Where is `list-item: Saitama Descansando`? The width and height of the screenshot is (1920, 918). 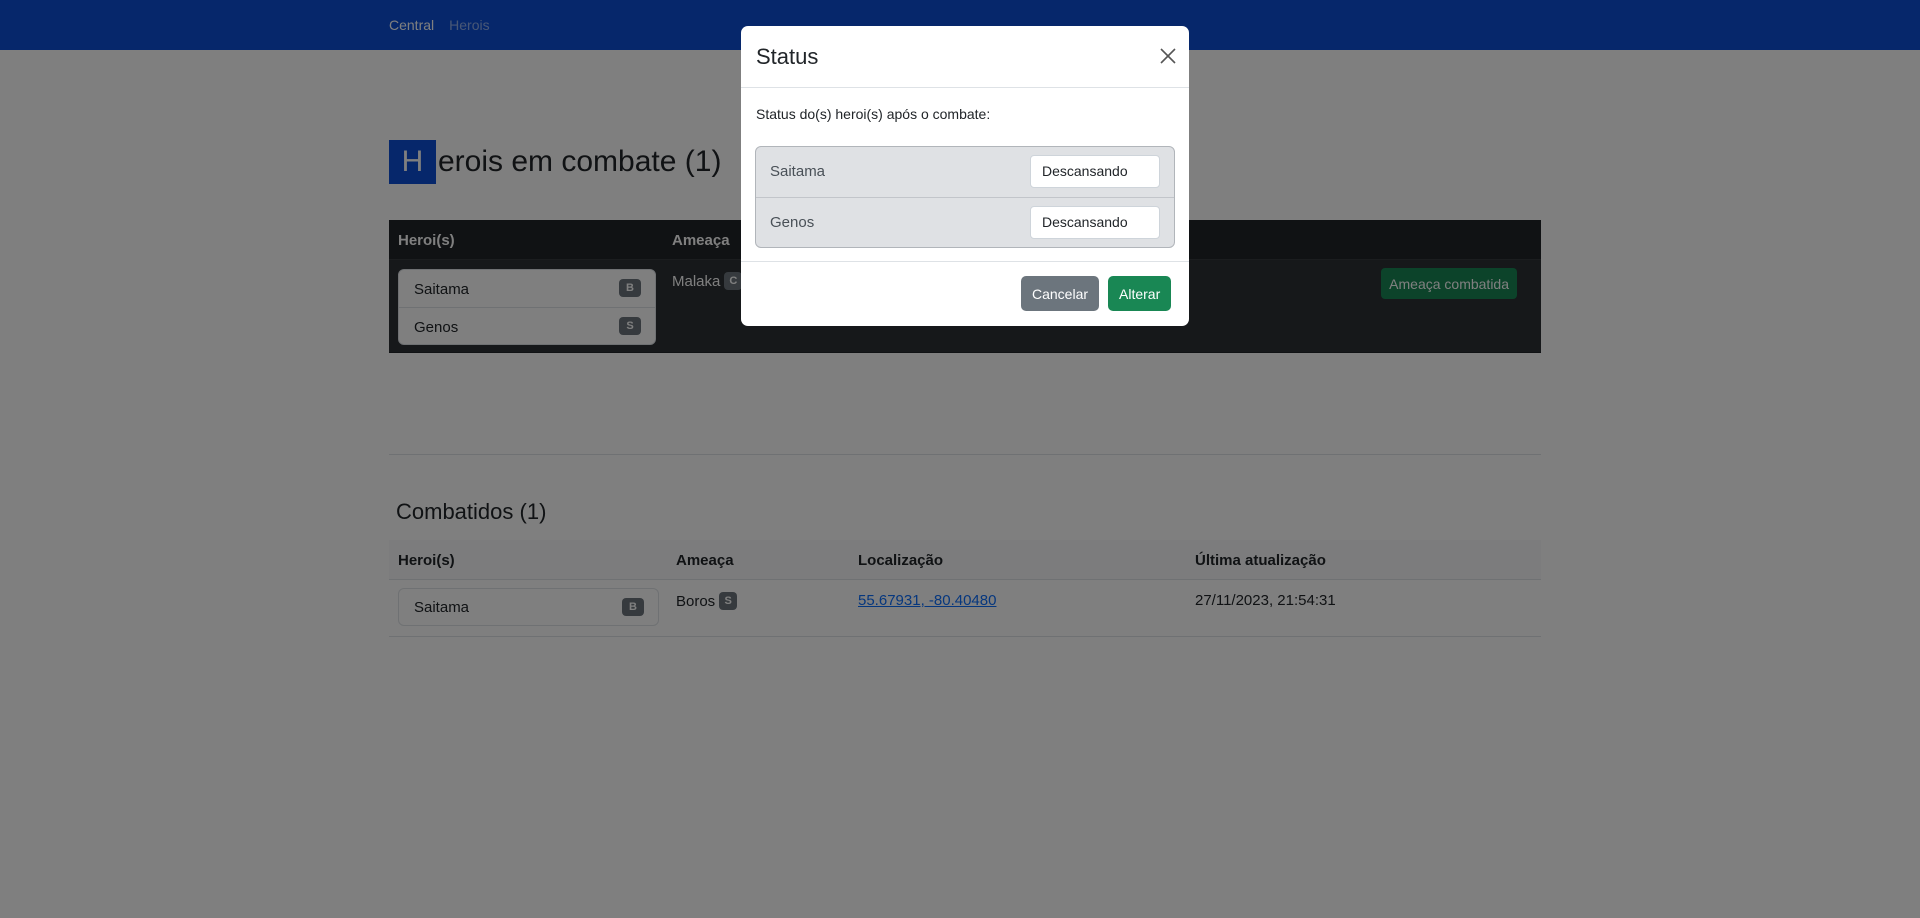 list-item: Saitama Descansando is located at coordinates (965, 172).